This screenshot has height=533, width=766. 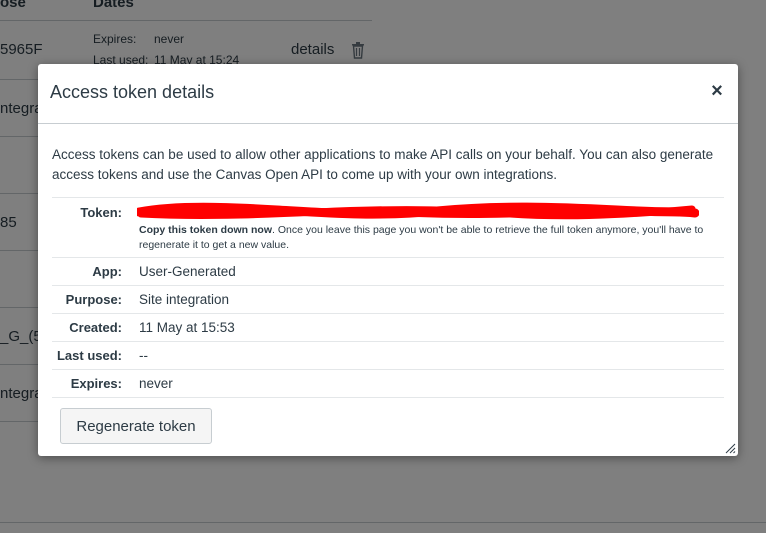 I want to click on created-value: 11 May at 15:53, so click(x=187, y=327).